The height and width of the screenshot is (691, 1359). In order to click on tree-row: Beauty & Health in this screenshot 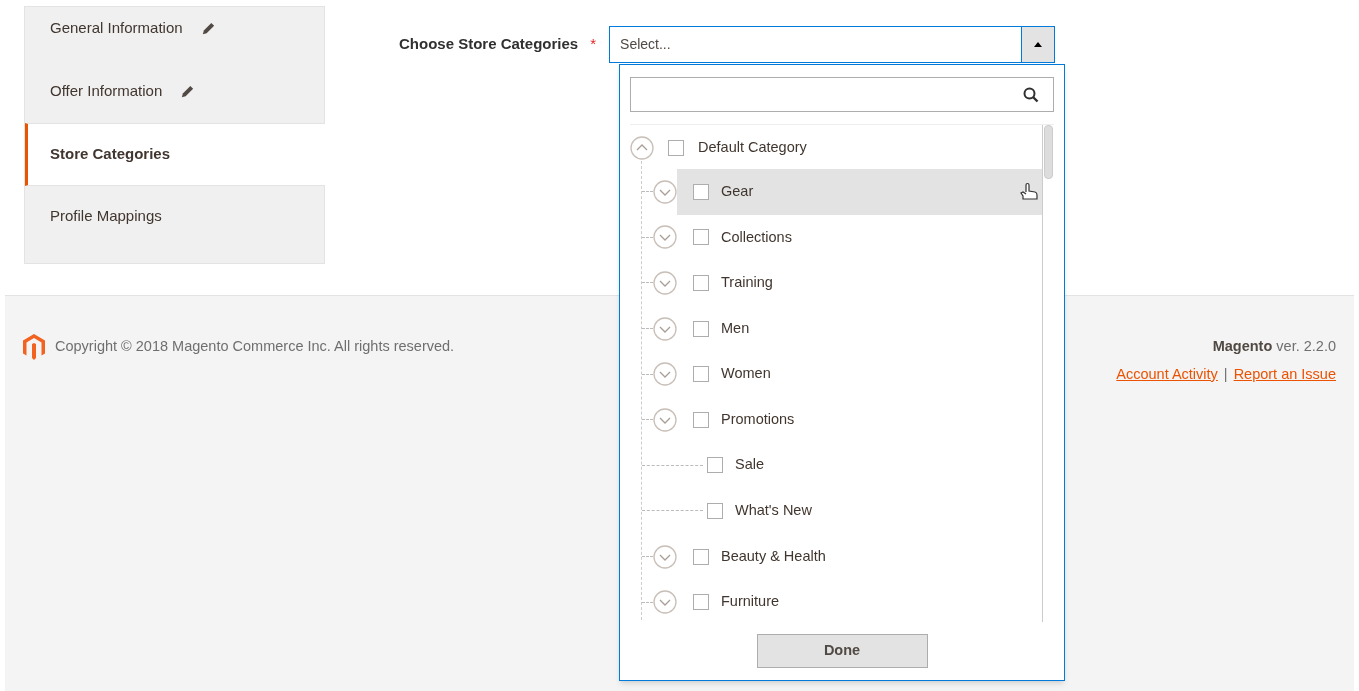, I will do `click(859, 556)`.